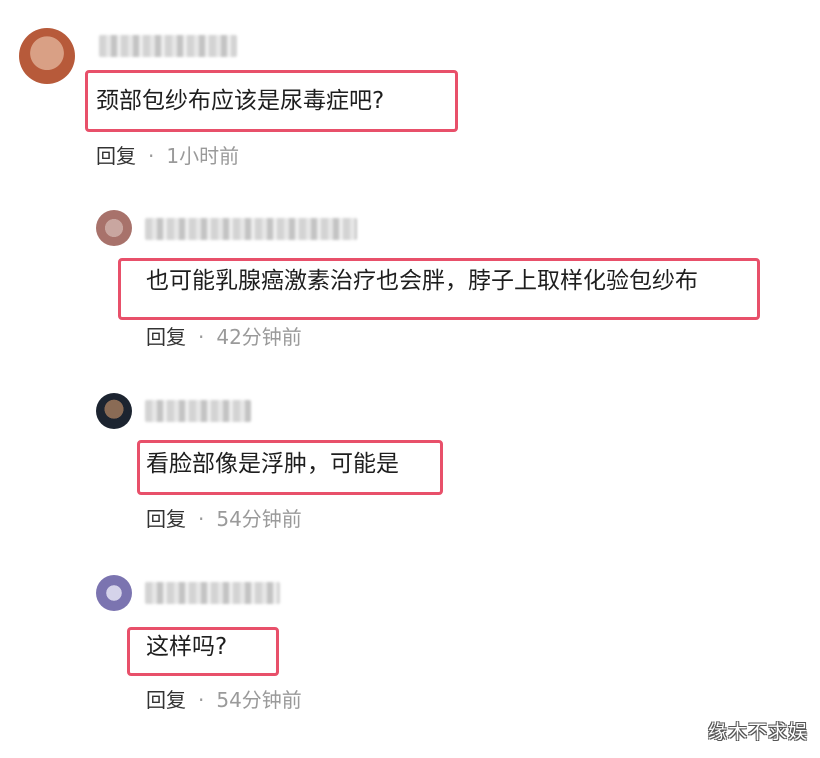 Image resolution: width=820 pixels, height=758 pixels. What do you see at coordinates (422, 281) in the screenshot?
I see `comment-text: 也可能乳腺癌激素治疗也会胖，脖子上取样化验包纱布` at bounding box center [422, 281].